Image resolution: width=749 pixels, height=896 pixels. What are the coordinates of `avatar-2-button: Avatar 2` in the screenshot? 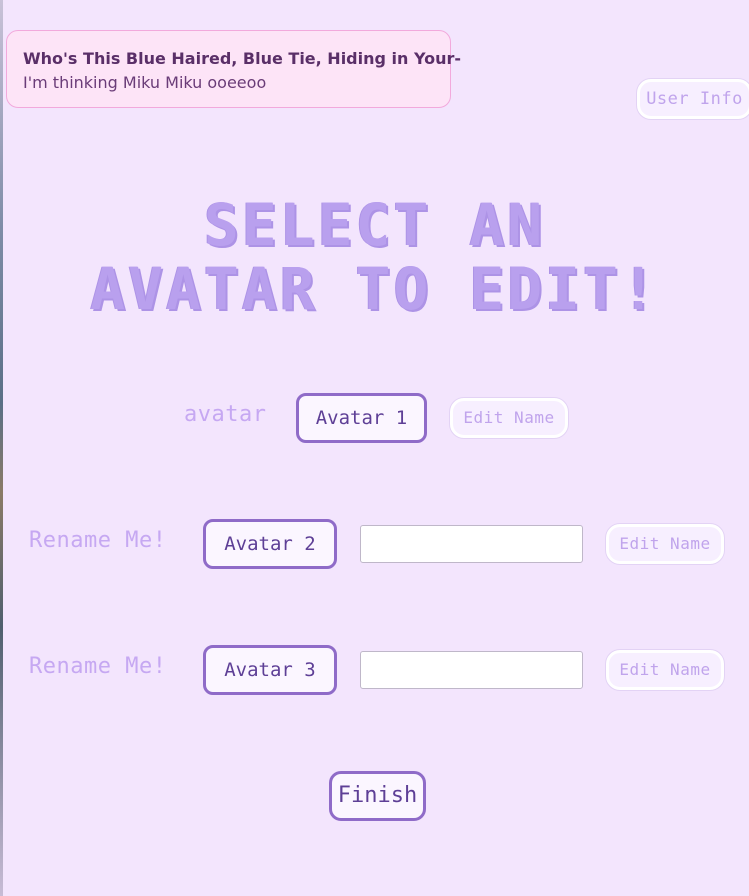 It's located at (270, 544).